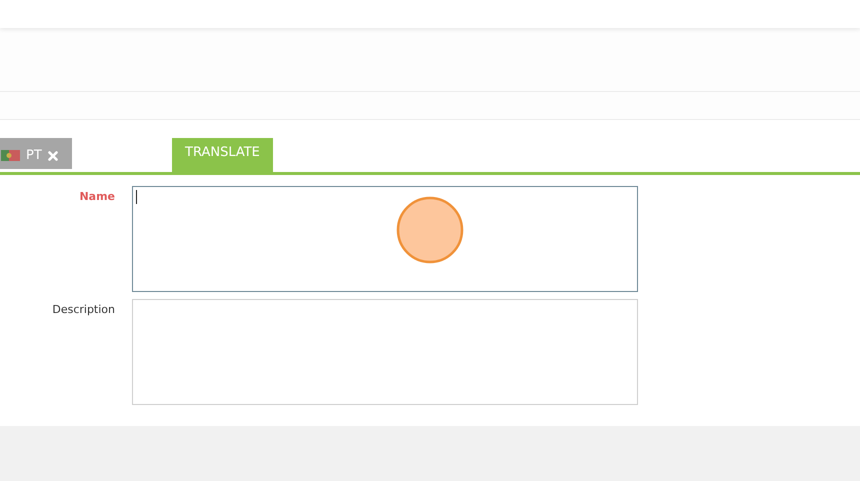 The width and height of the screenshot is (860, 481). Describe the element at coordinates (53, 155) in the screenshot. I see `close-icon` at that location.